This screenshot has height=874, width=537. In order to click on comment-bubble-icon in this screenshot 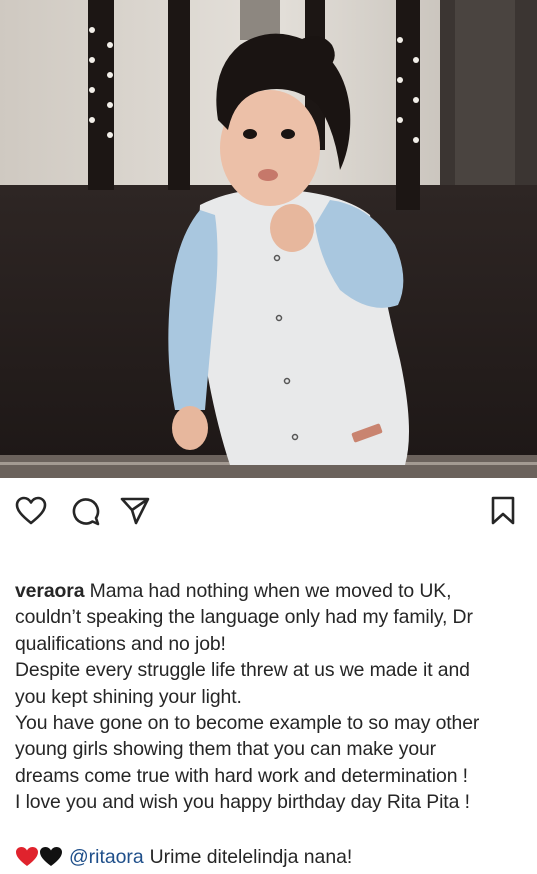, I will do `click(85, 511)`.